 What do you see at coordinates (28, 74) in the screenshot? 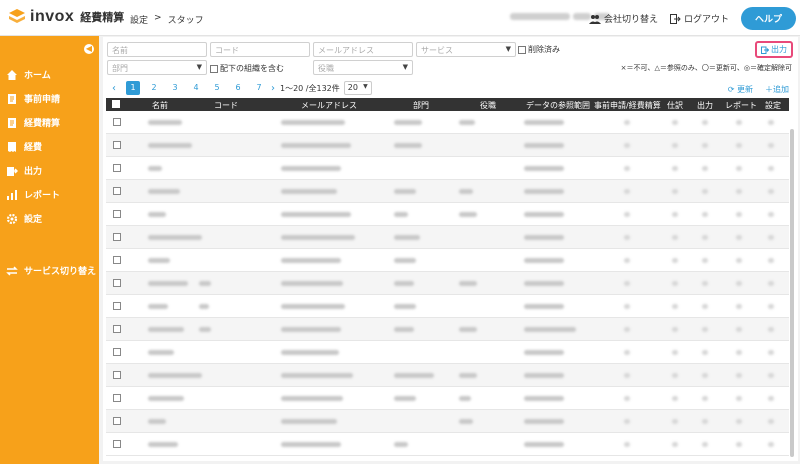
I see `sidebar-item-home: ホーム` at bounding box center [28, 74].